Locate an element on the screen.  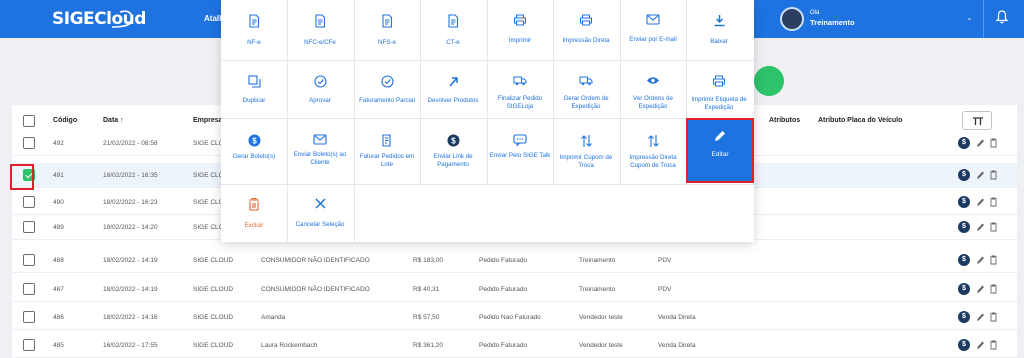
row-actions: $ is located at coordinates (980, 317).